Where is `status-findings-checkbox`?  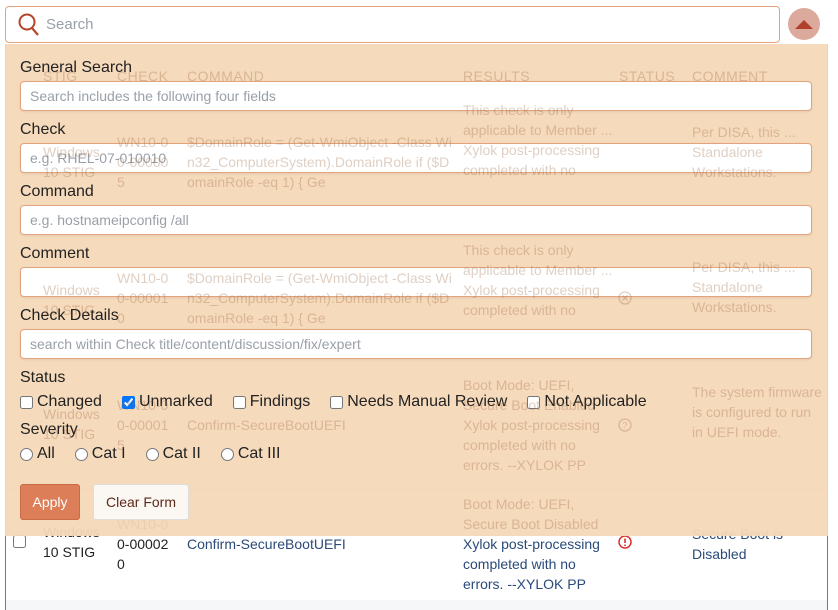 status-findings-checkbox is located at coordinates (239, 402).